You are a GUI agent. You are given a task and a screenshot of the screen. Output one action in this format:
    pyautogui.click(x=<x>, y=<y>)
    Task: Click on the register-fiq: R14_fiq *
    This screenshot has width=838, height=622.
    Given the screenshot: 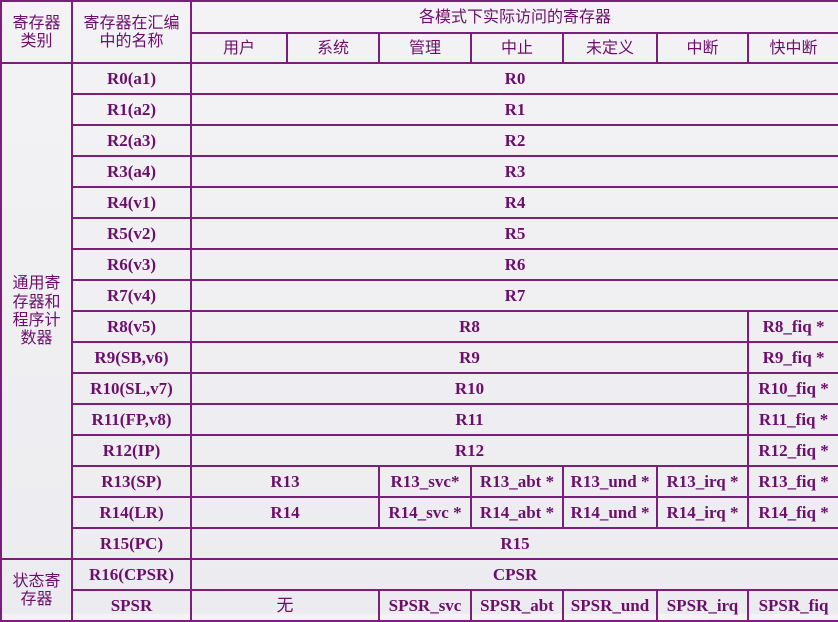 What is the action you would take?
    pyautogui.click(x=792, y=512)
    